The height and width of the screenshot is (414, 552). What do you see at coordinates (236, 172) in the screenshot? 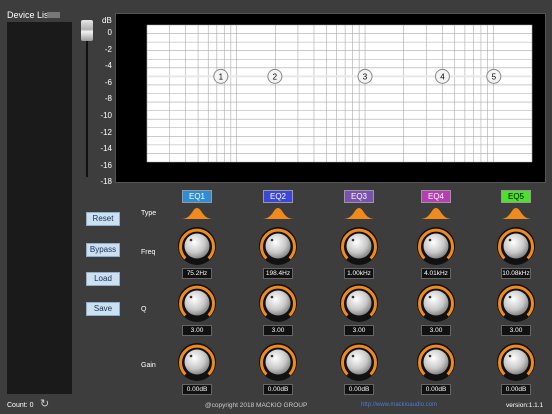
I see `graph-x-label: 100` at bounding box center [236, 172].